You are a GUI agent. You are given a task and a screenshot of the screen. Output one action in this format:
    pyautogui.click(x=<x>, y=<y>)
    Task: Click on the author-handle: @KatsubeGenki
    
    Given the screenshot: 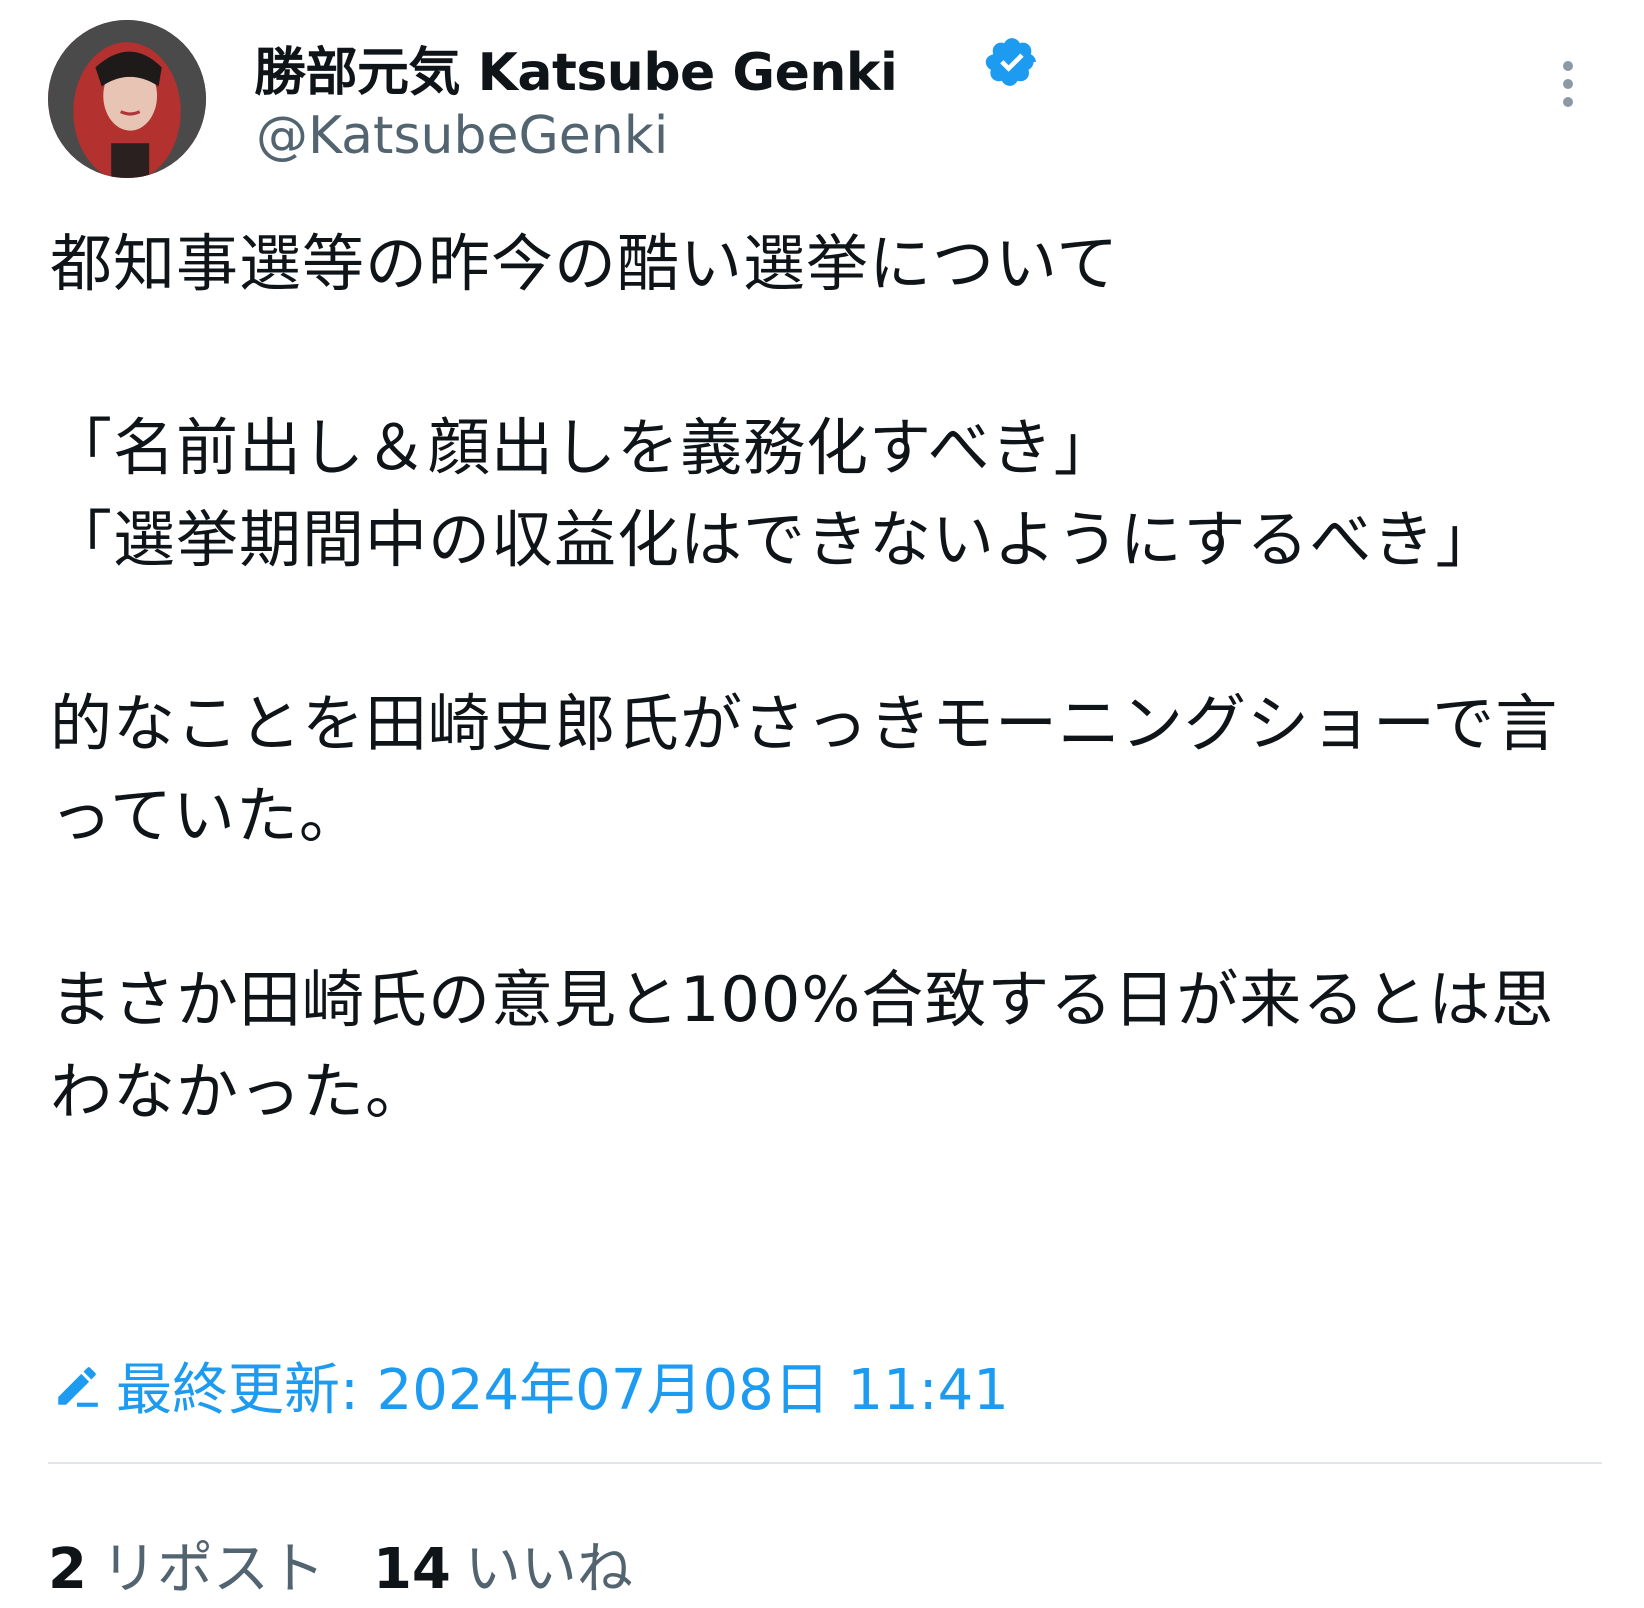 What is the action you would take?
    pyautogui.click(x=462, y=136)
    